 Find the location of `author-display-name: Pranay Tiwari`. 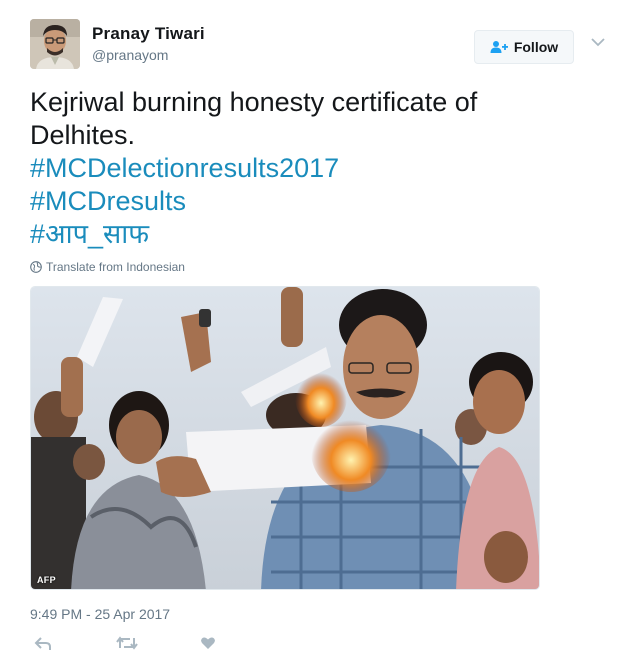

author-display-name: Pranay Tiwari is located at coordinates (148, 34).